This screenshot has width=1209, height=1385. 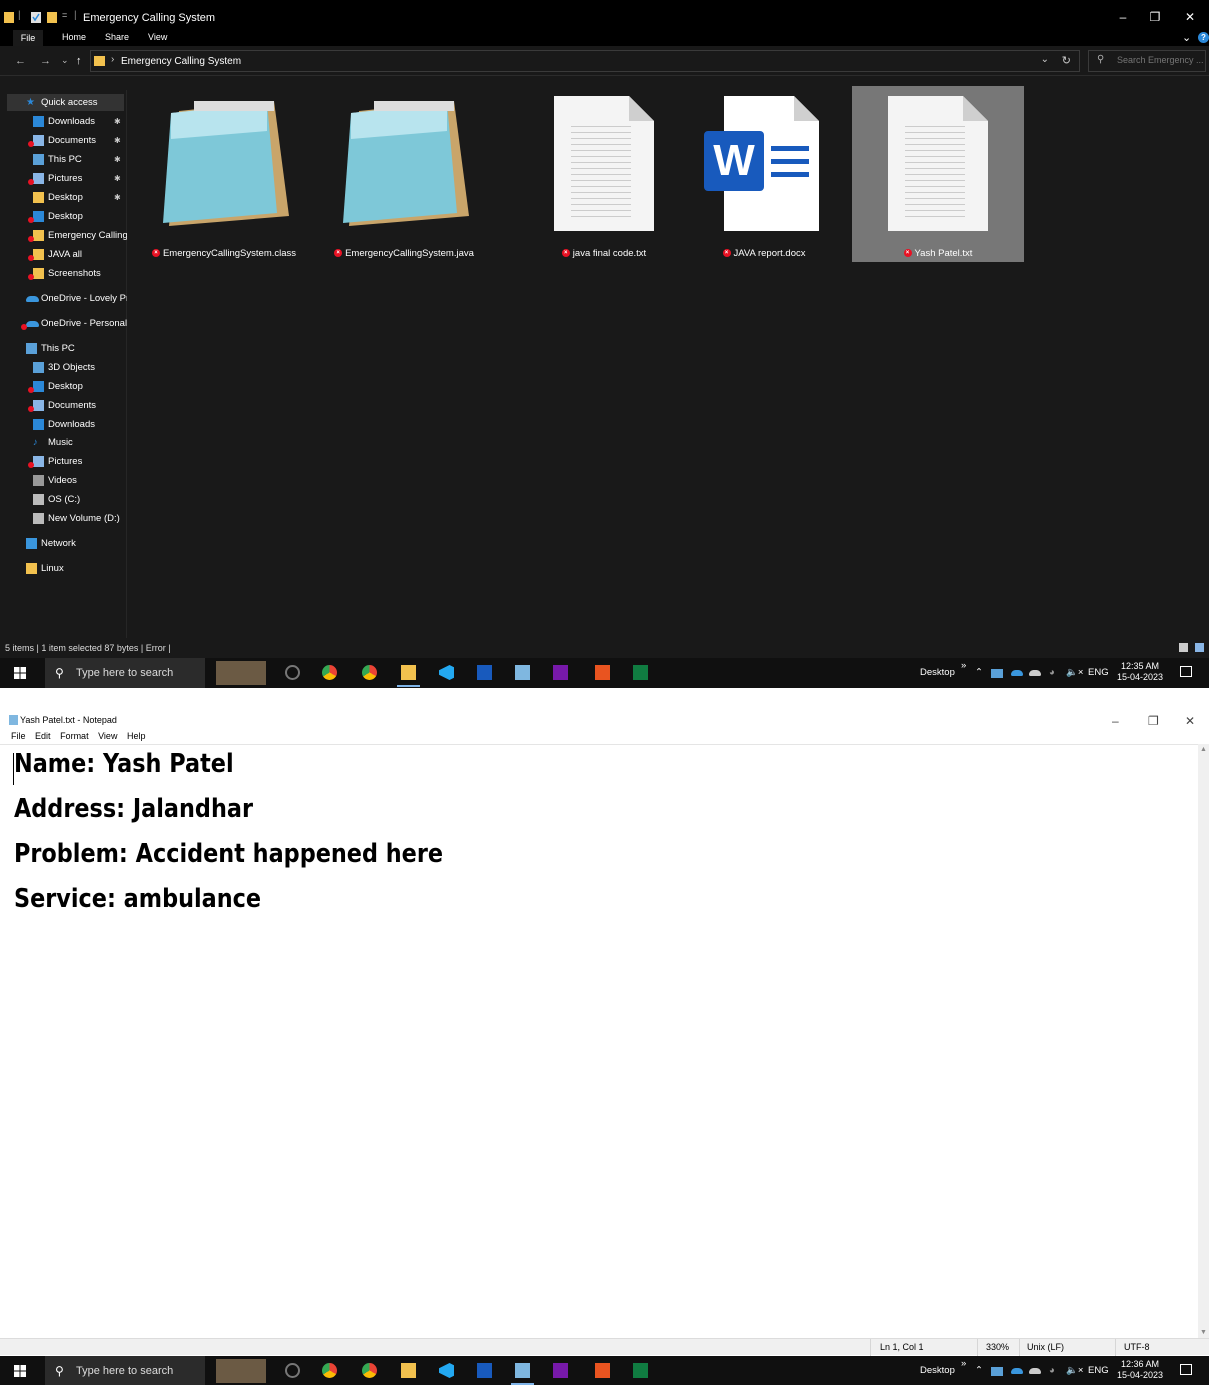 I want to click on sidebar-item: Downloads, so click(x=63, y=424).